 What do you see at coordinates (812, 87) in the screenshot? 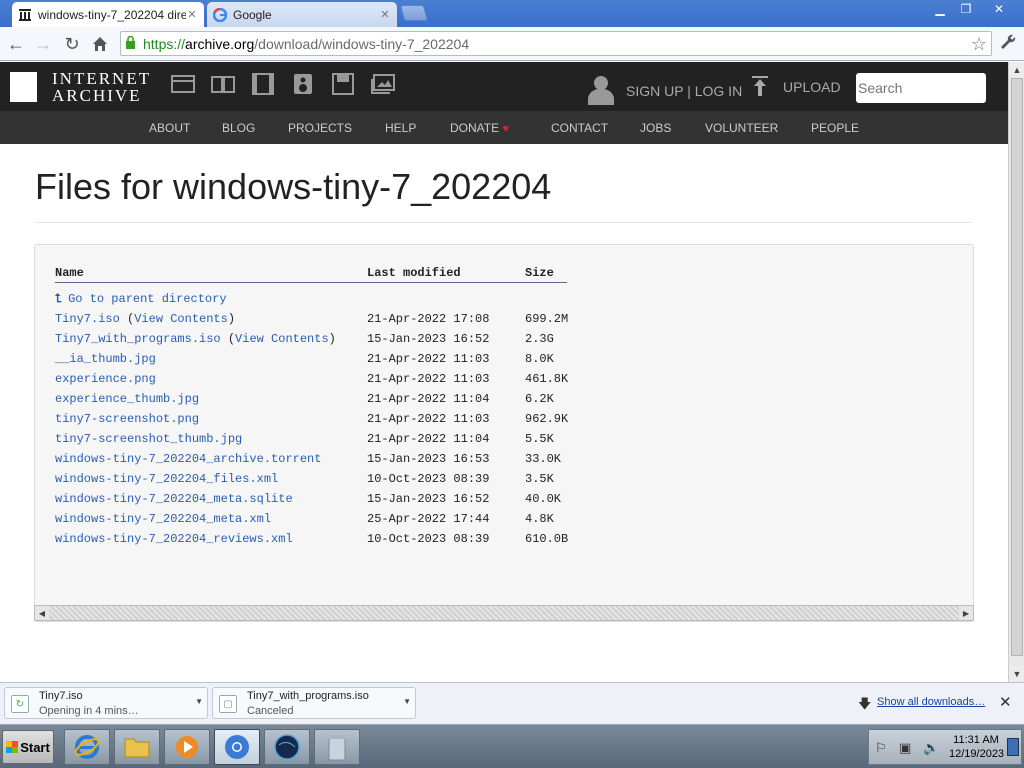
I see `upload-link: UPLOAD` at bounding box center [812, 87].